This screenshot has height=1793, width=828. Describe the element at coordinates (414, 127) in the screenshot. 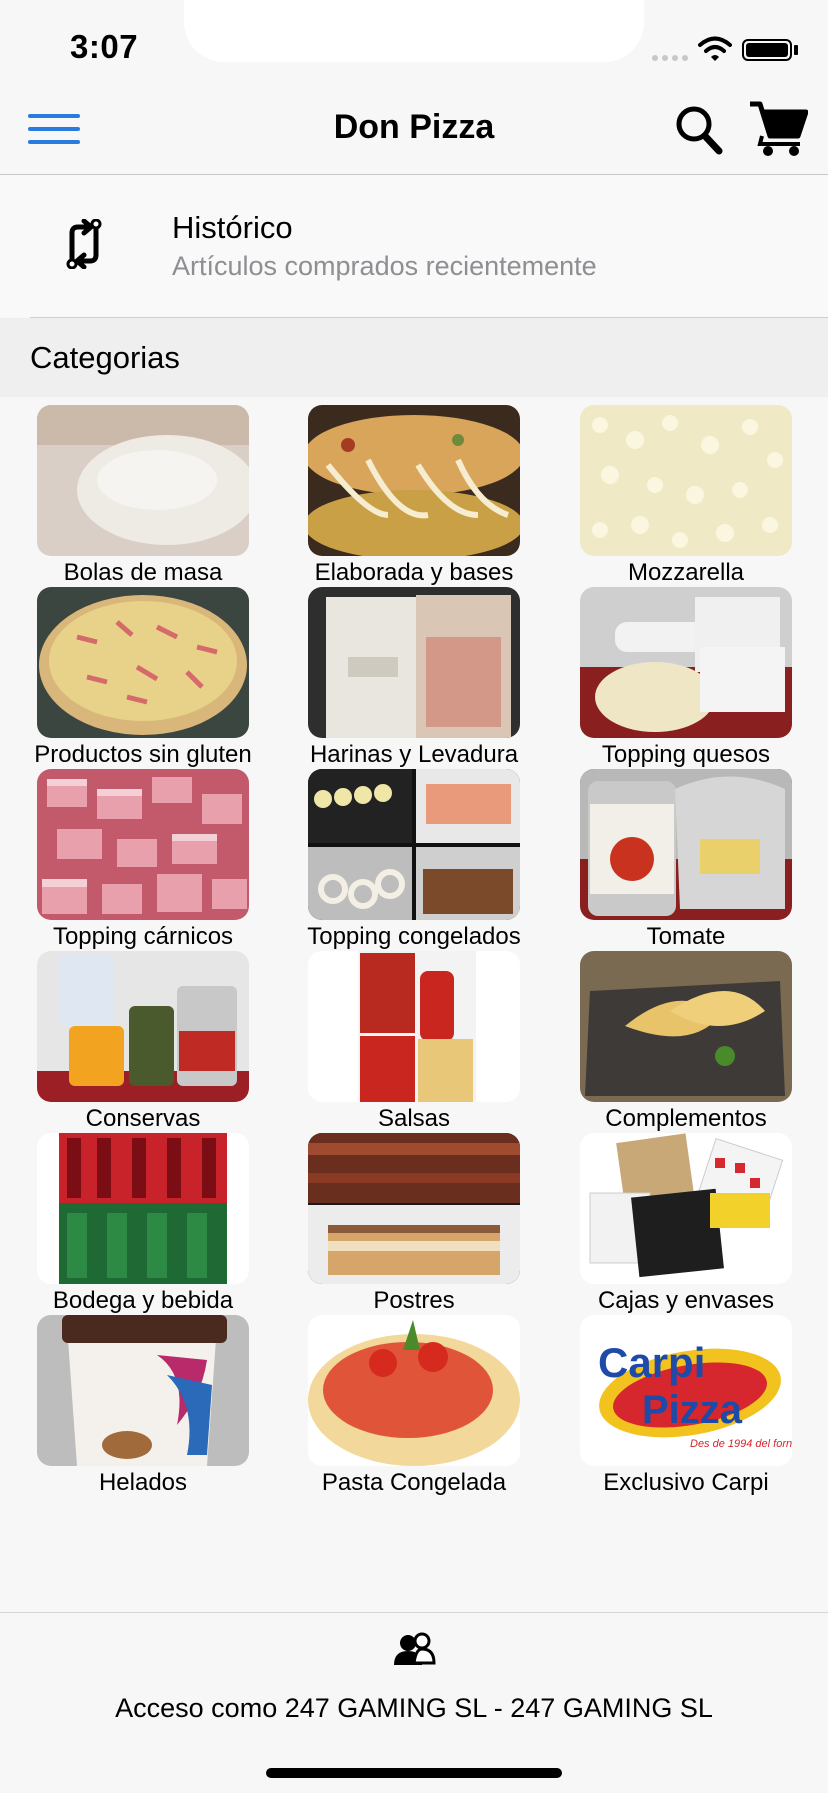

I see `page-title: Don Pizza` at that location.